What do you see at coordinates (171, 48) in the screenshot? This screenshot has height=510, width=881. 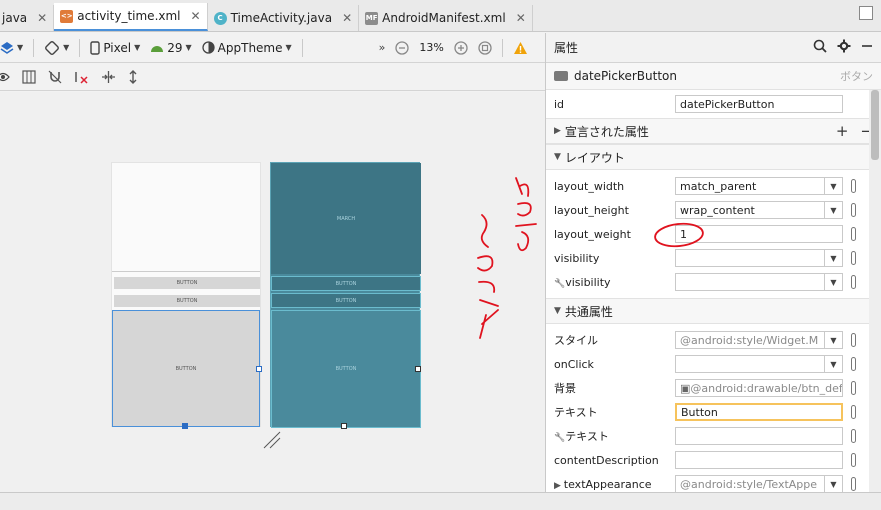 I see `api-level-selector: 29 ▼` at bounding box center [171, 48].